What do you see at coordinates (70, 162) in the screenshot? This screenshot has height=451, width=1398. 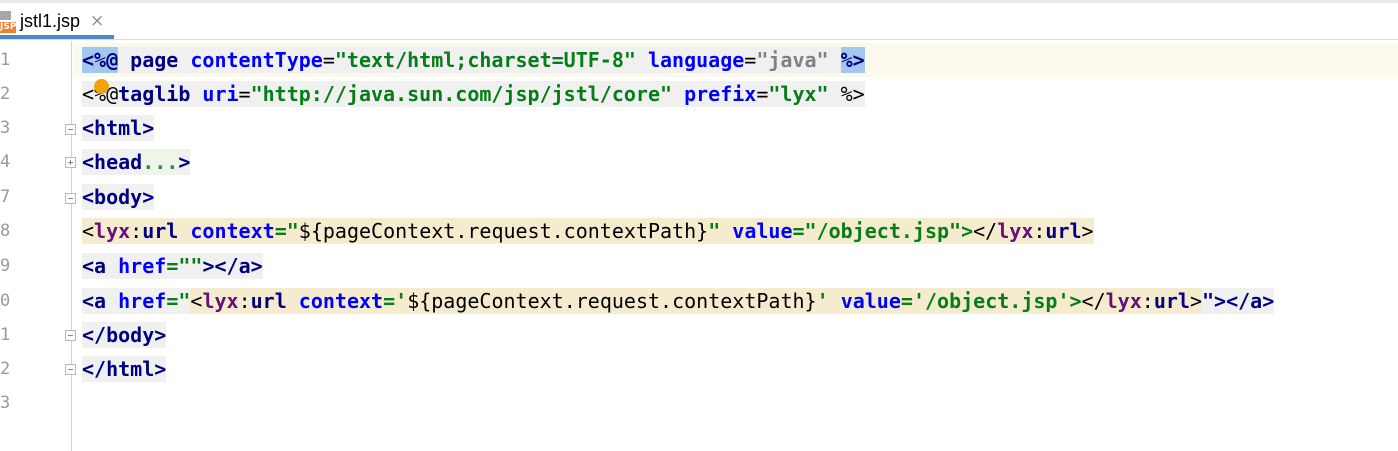 I see `fold-expand-icon` at bounding box center [70, 162].